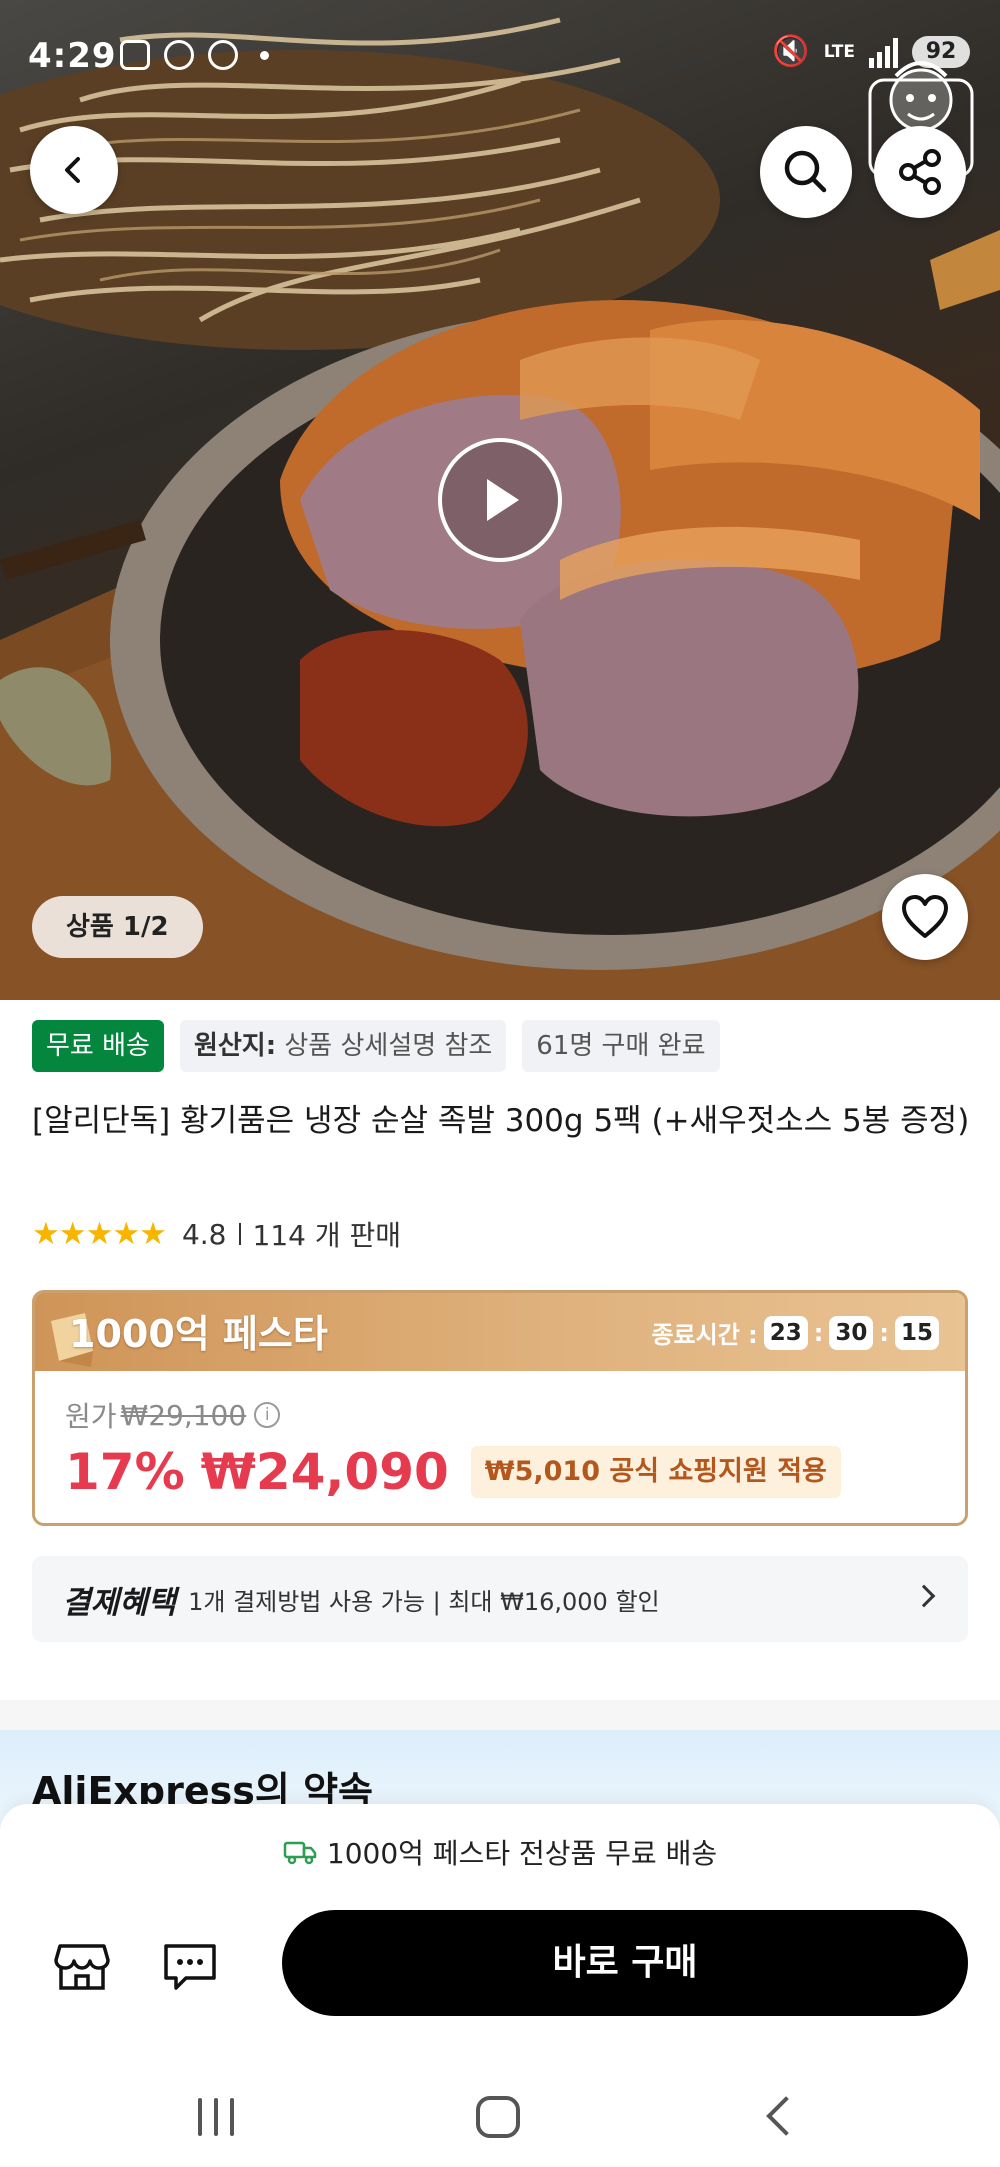  I want to click on share-button, so click(920, 172).